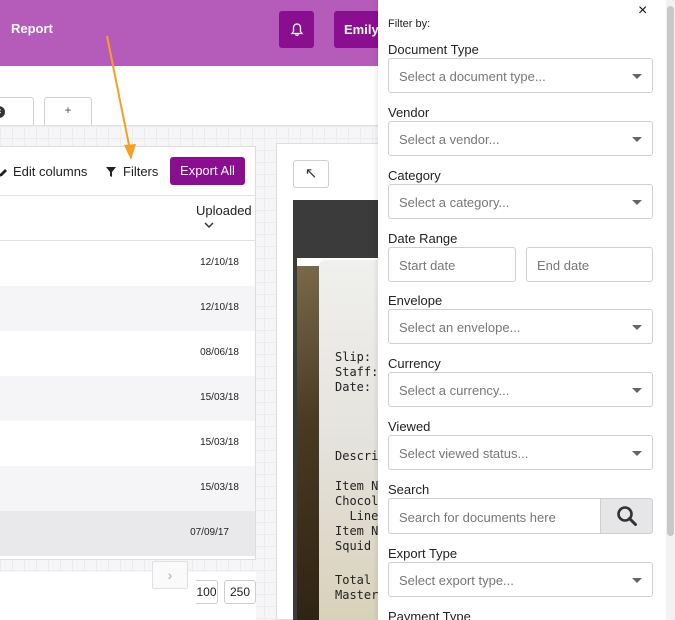  Describe the element at coordinates (409, 112) in the screenshot. I see `vendor-label: Vendor` at that location.